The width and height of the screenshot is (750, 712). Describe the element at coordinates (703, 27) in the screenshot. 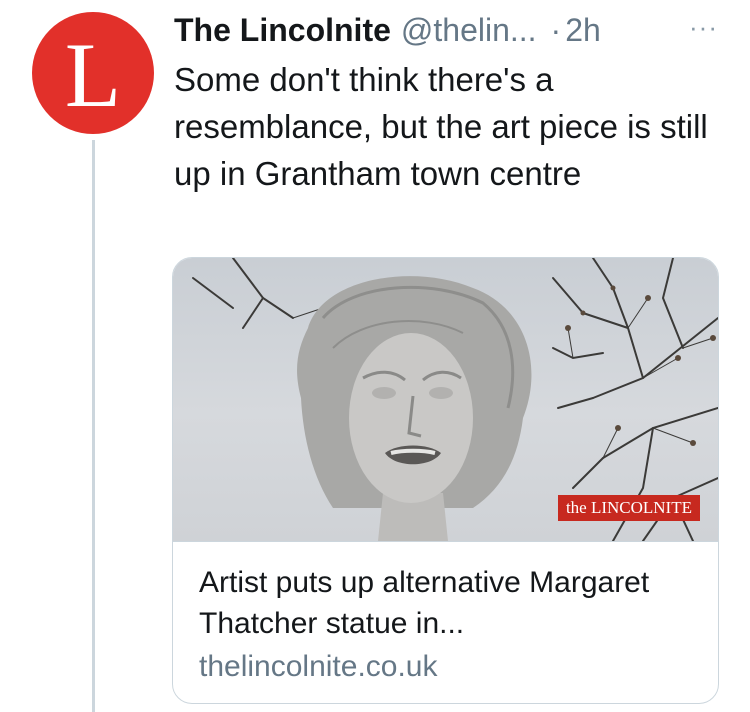

I see `more-options-icon: ···` at that location.